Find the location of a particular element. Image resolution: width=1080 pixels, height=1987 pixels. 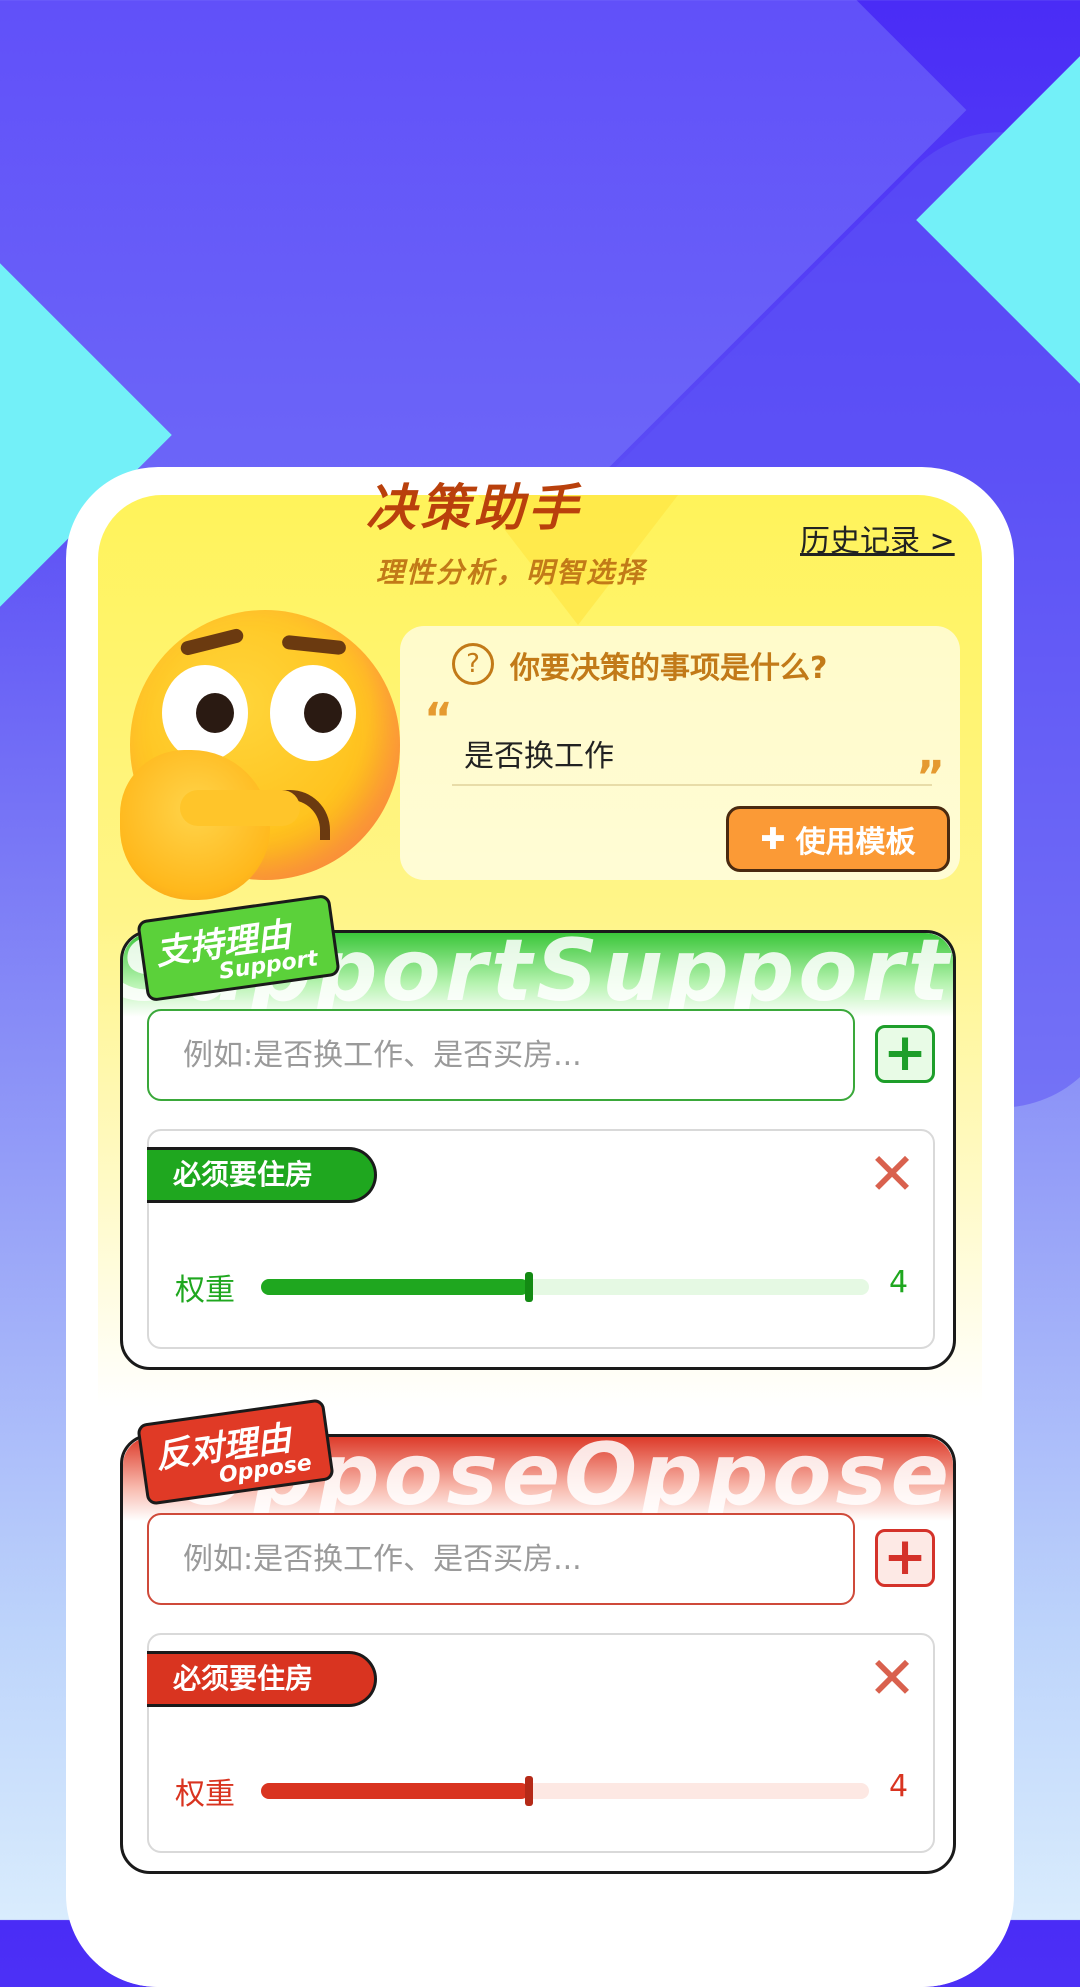

close-quote-icon: ” is located at coordinates (930, 777).